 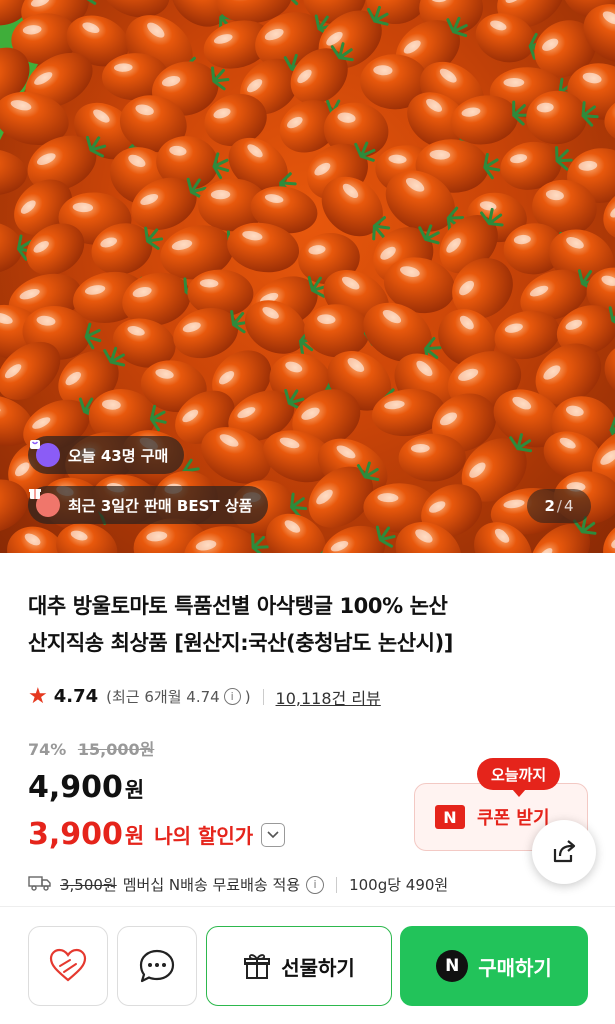 What do you see at coordinates (513, 818) in the screenshot?
I see `coupon-label: 쿠폰 받기` at bounding box center [513, 818].